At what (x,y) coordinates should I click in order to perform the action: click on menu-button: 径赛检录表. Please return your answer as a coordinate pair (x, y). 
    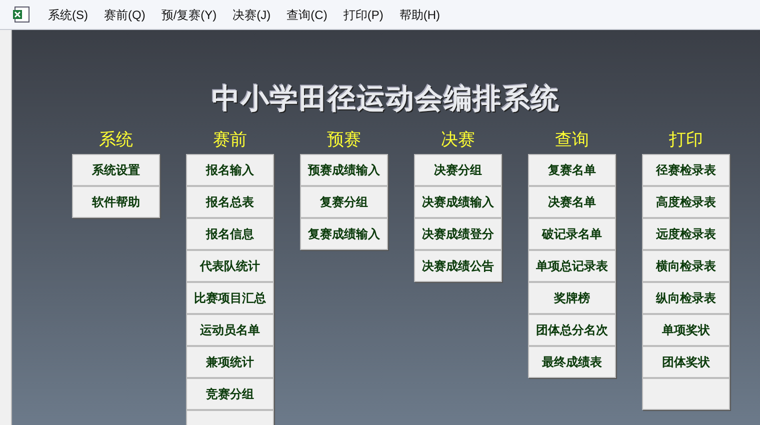
    Looking at the image, I should click on (686, 170).